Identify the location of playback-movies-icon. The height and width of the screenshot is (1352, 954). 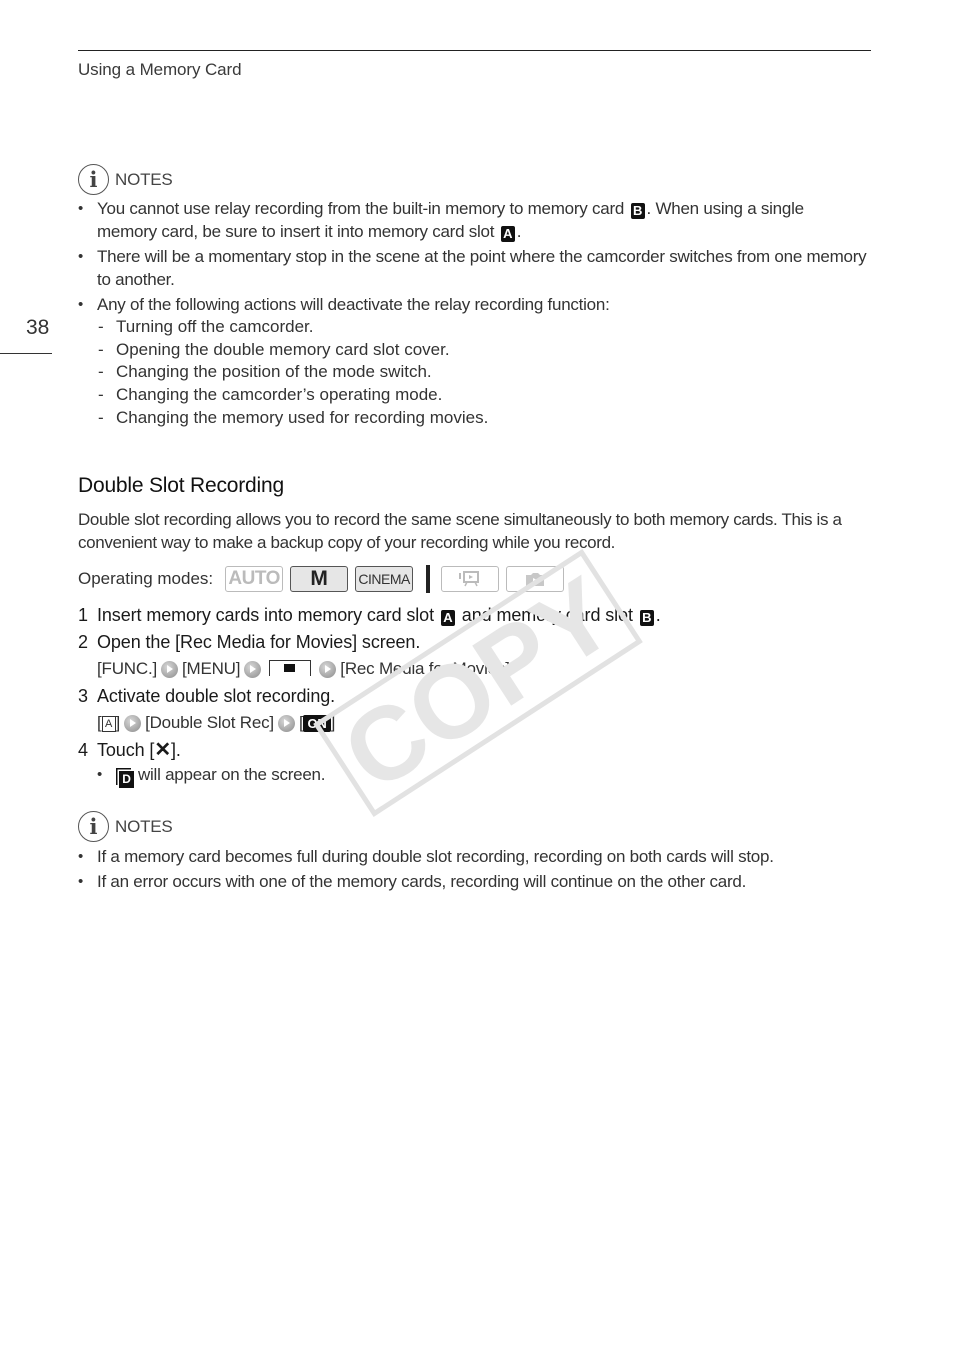
(470, 579).